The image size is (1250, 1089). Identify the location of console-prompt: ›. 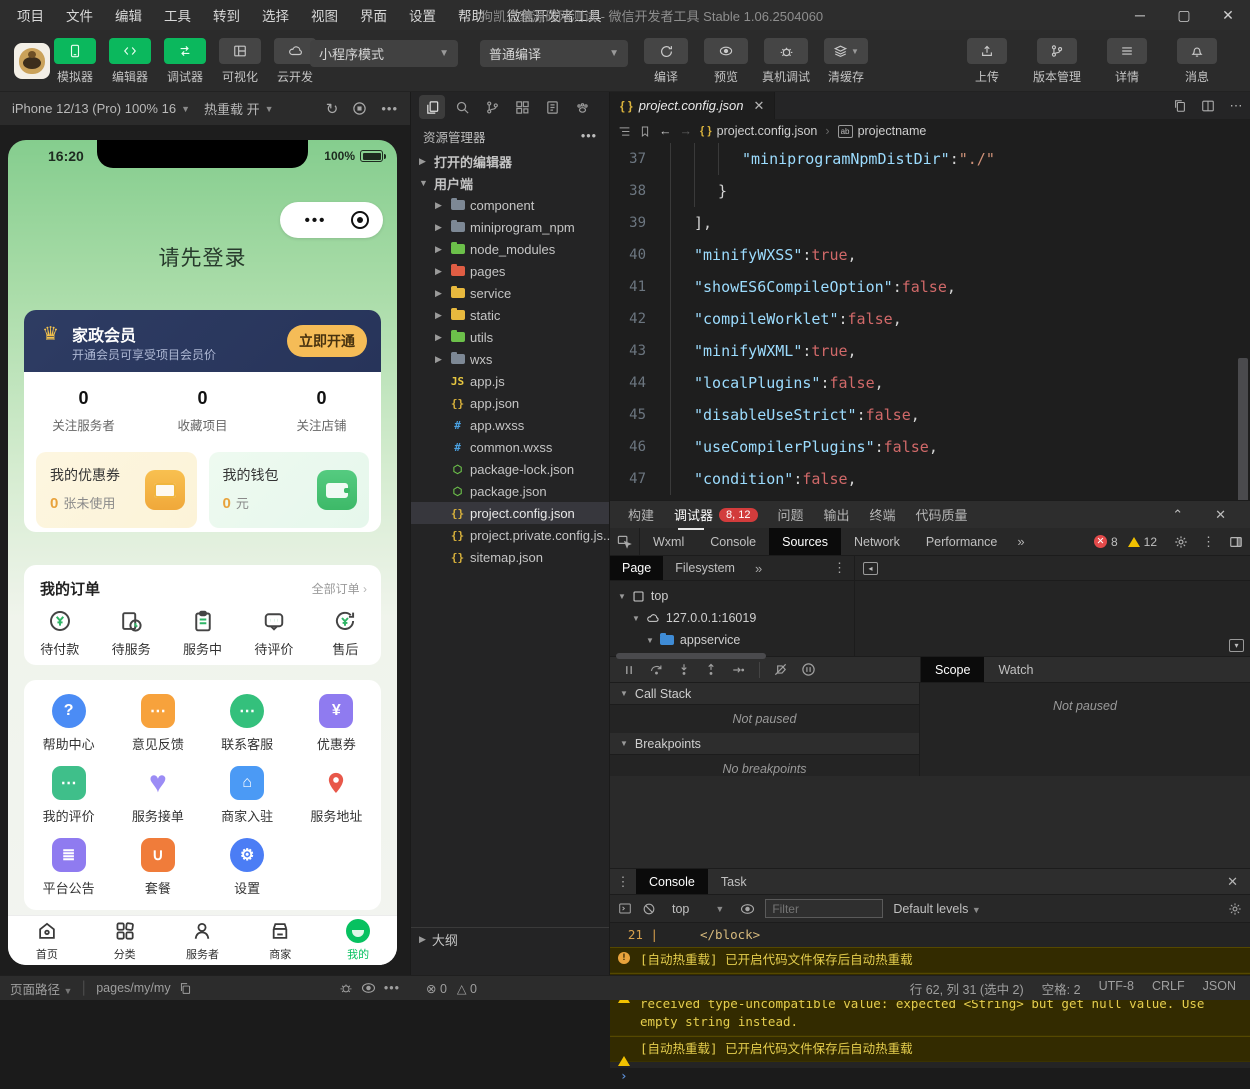
(930, 1075).